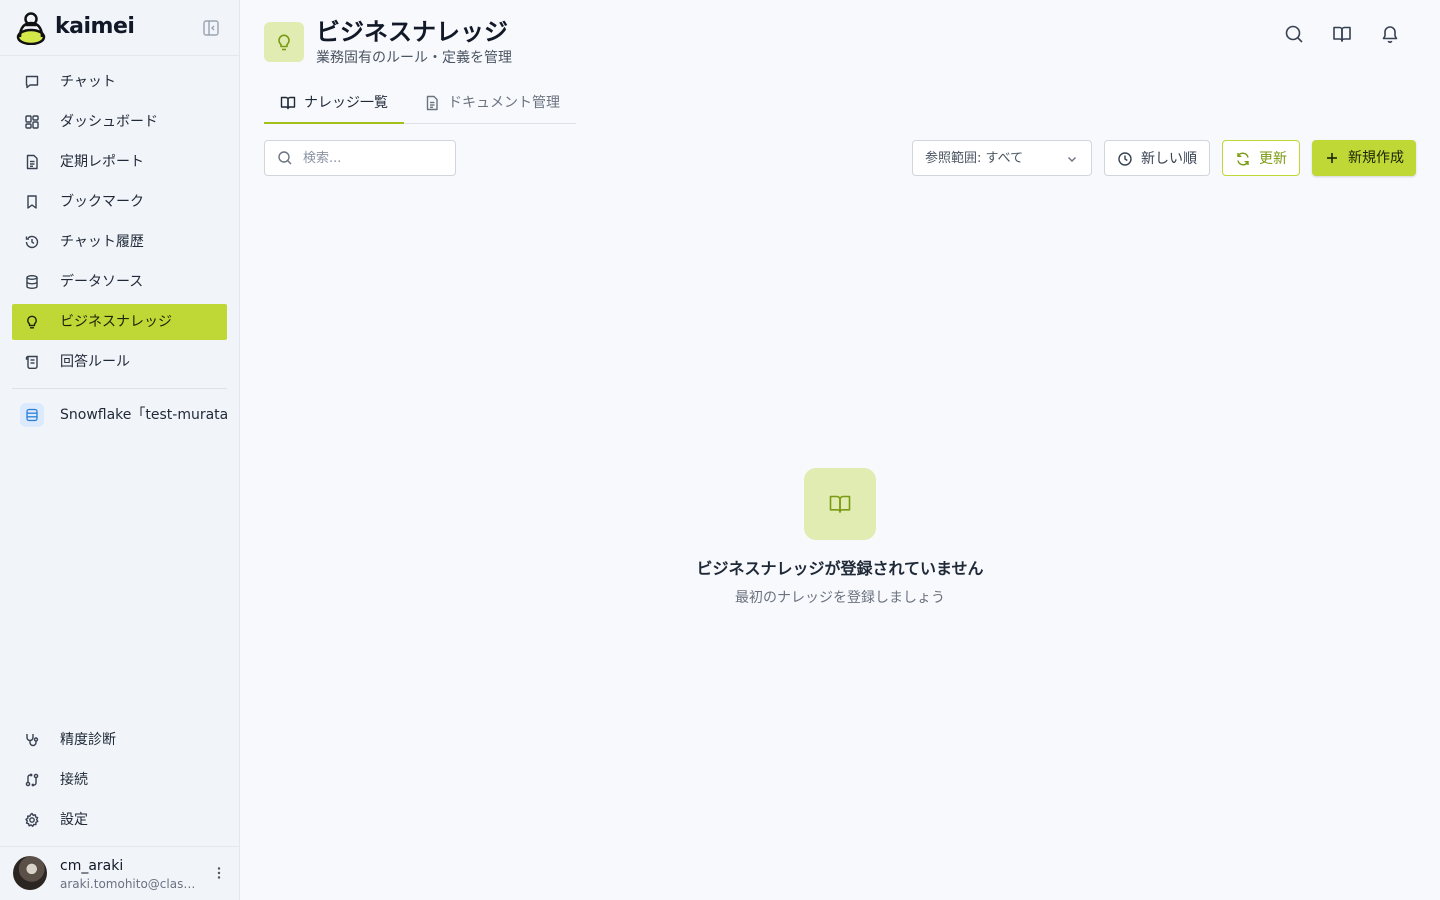 Image resolution: width=1440 pixels, height=900 pixels. Describe the element at coordinates (412, 32) in the screenshot. I see `page-title: ビジネスナレッジ` at that location.